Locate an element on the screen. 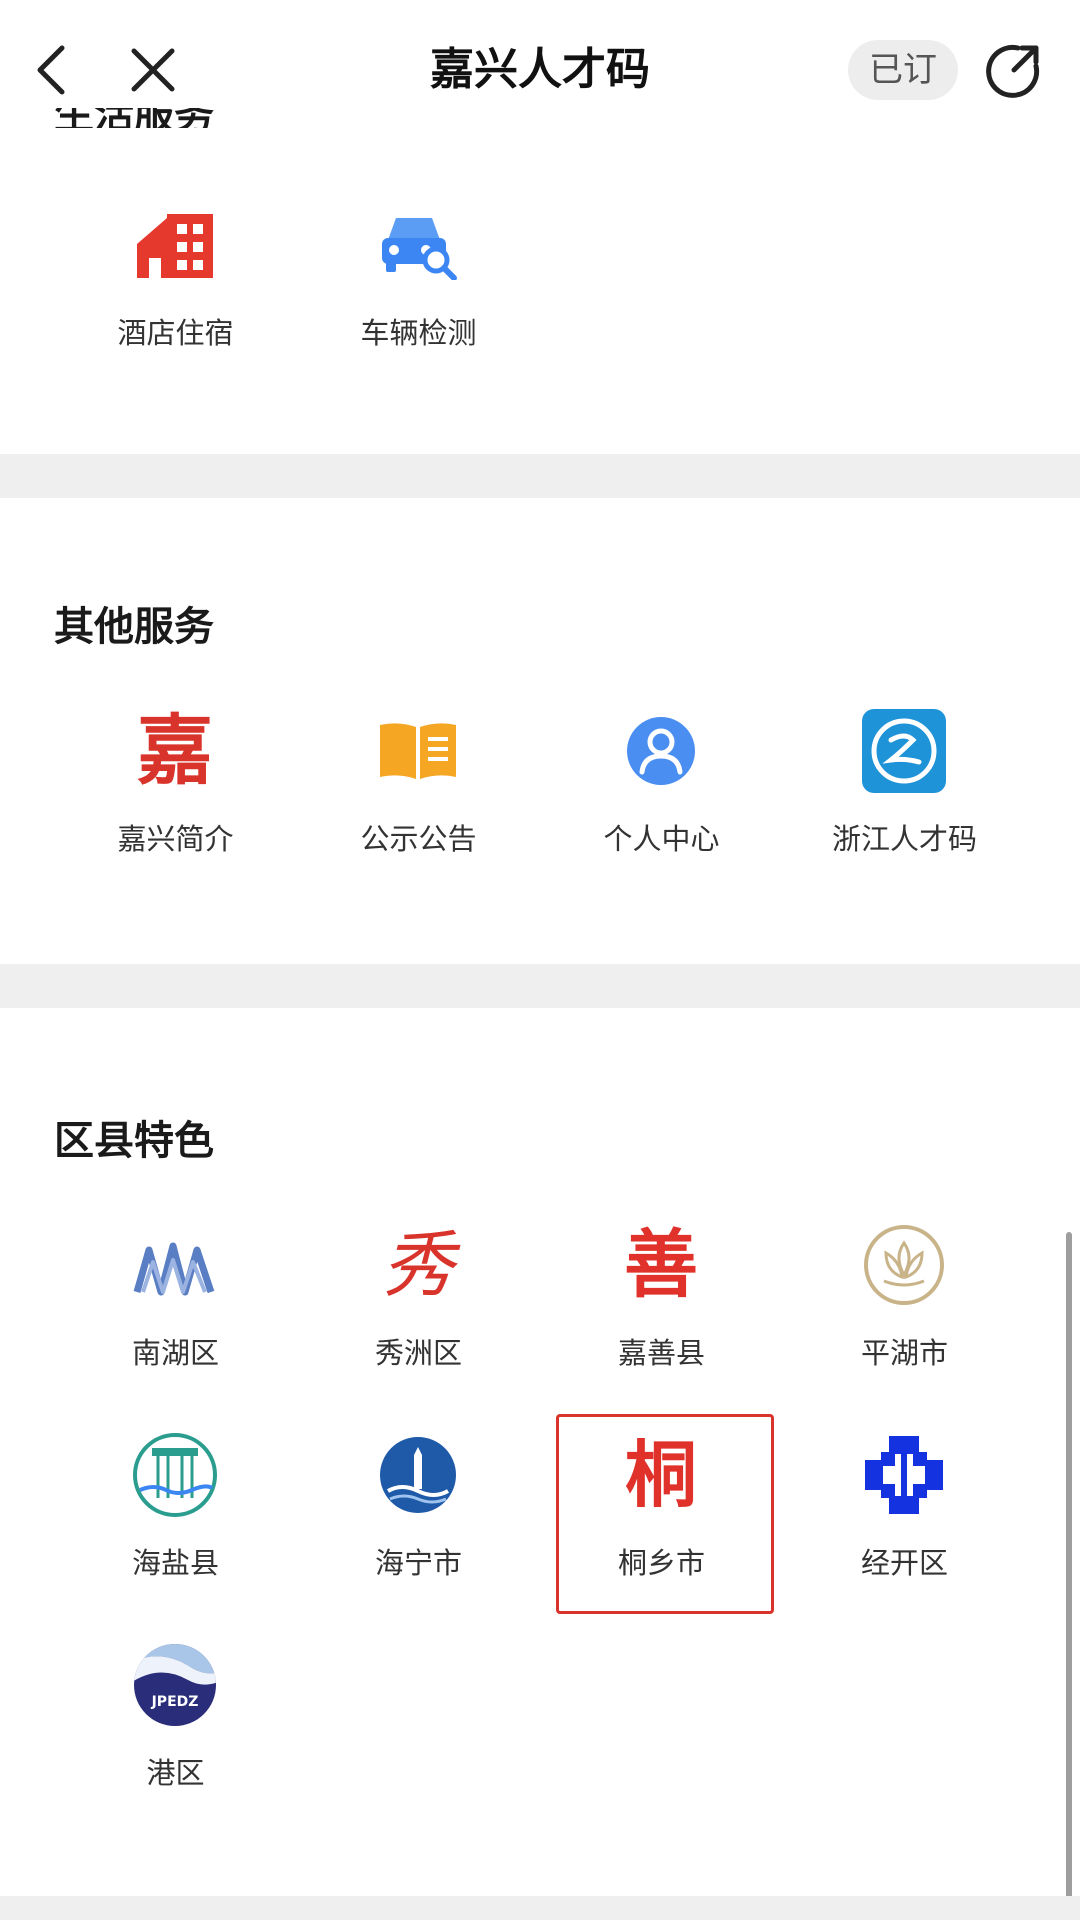 This screenshot has width=1080, height=1920. scrollbar is located at coordinates (1069, 1576).